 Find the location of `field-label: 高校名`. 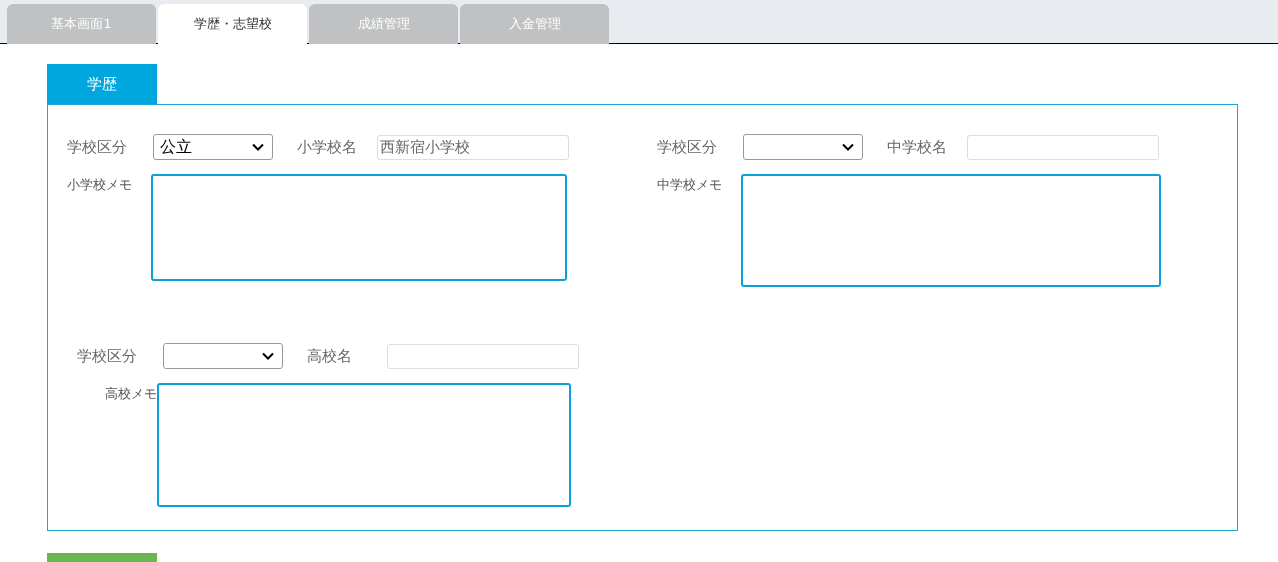

field-label: 高校名 is located at coordinates (330, 356).